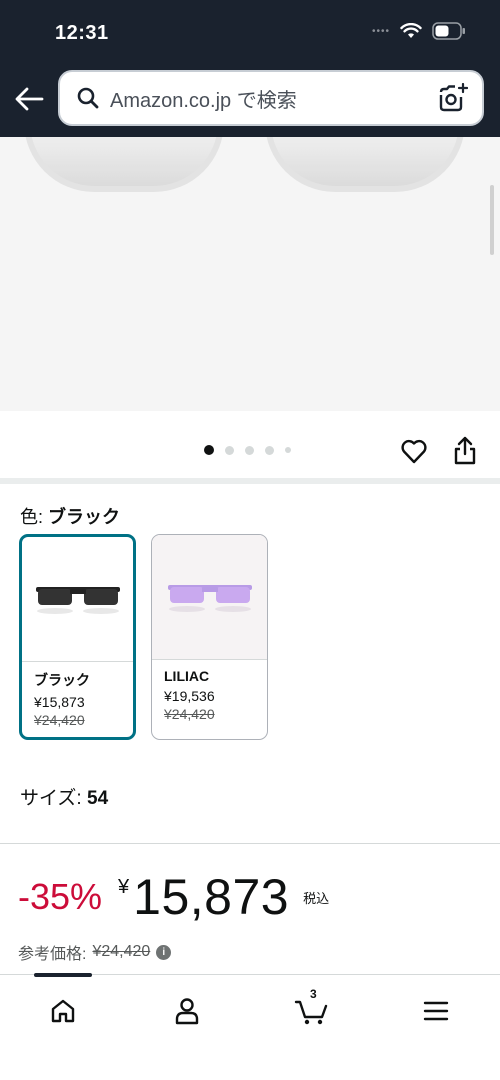  What do you see at coordinates (124, 164) in the screenshot?
I see `sunglasses-lens-left` at bounding box center [124, 164].